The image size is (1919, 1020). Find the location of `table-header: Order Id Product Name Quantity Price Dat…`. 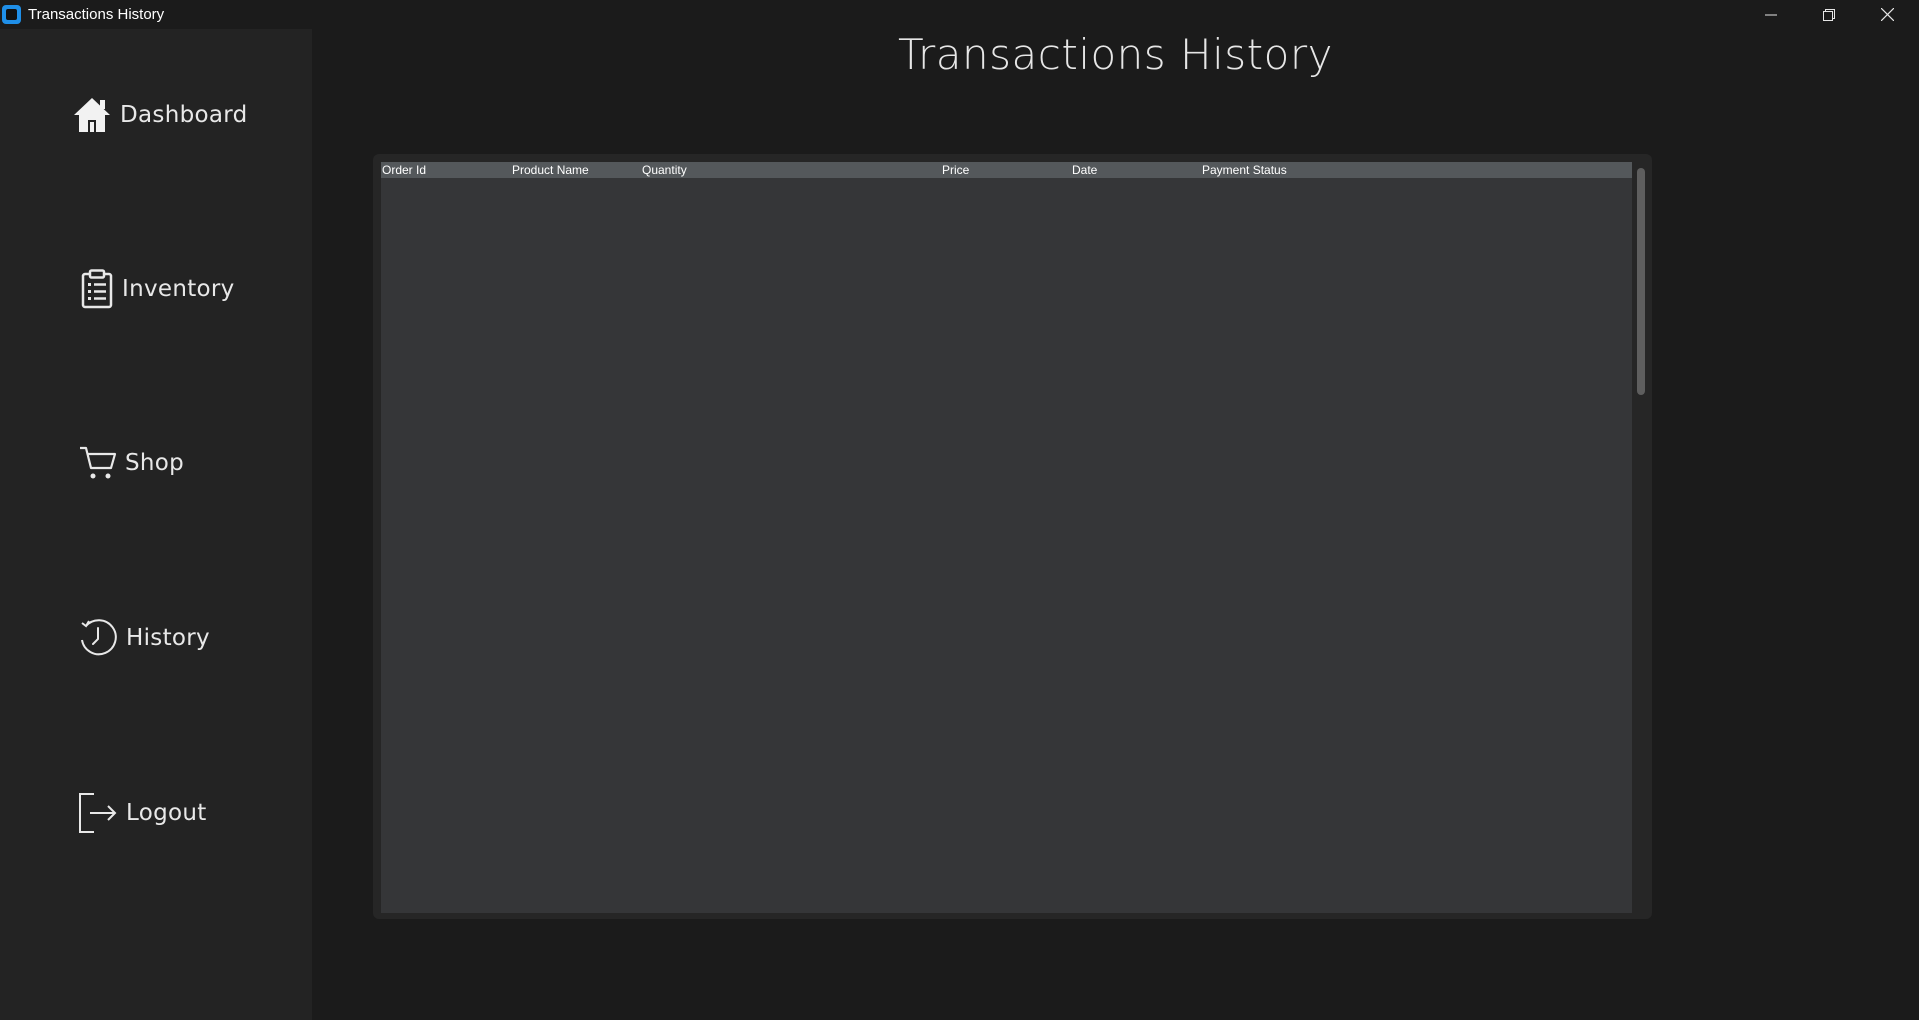

table-header: Order Id Product Name Quantity Price Dat… is located at coordinates (1006, 170).